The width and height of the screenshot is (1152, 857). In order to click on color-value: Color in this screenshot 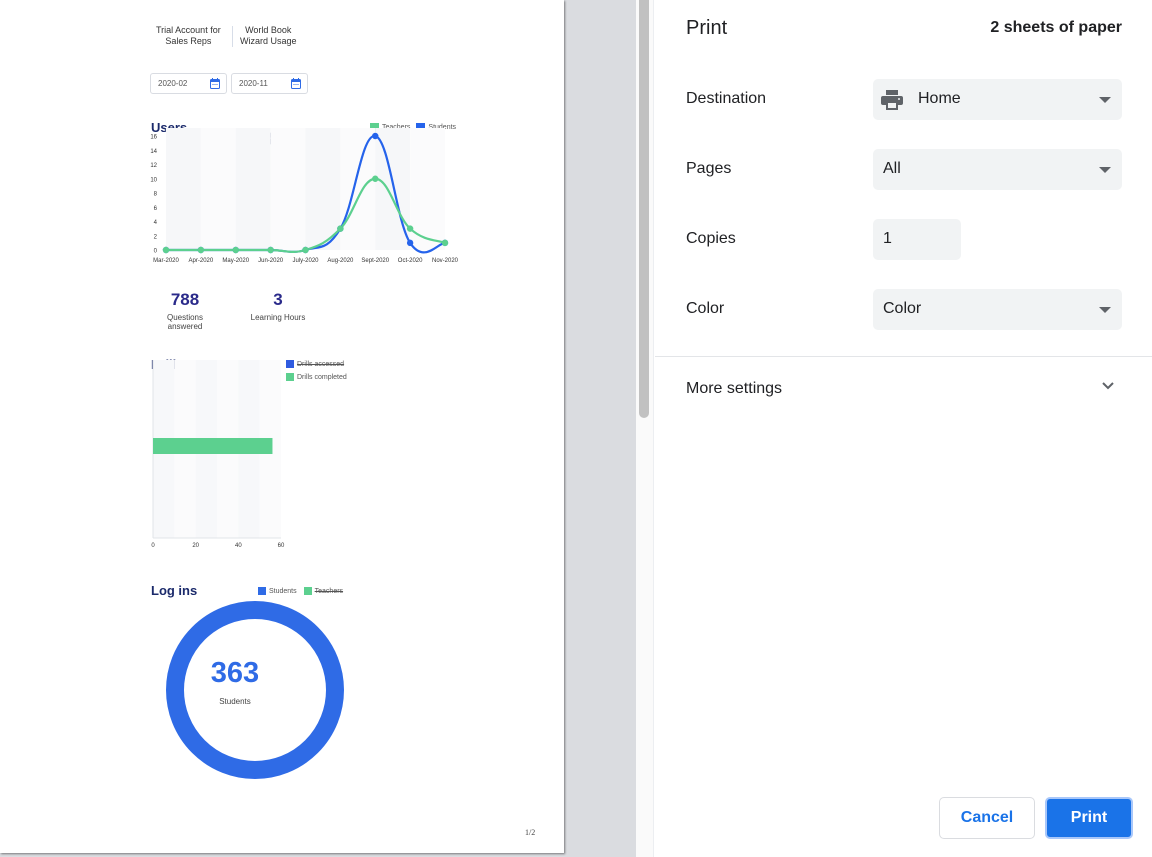, I will do `click(902, 308)`.